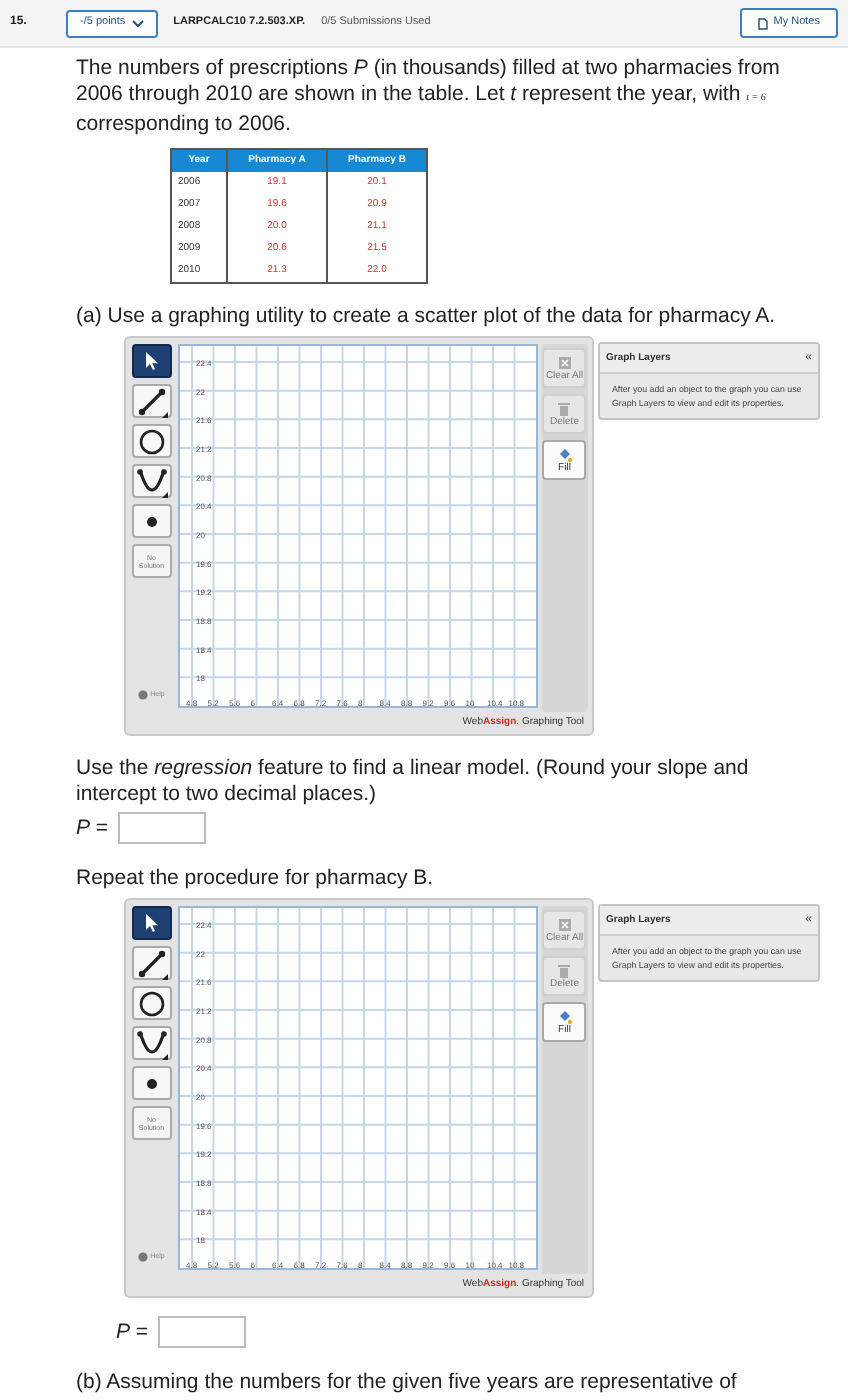  What do you see at coordinates (407, 1383) in the screenshot?
I see `question-text: (b) Assuming the numbers for the given five years are representative of` at bounding box center [407, 1383].